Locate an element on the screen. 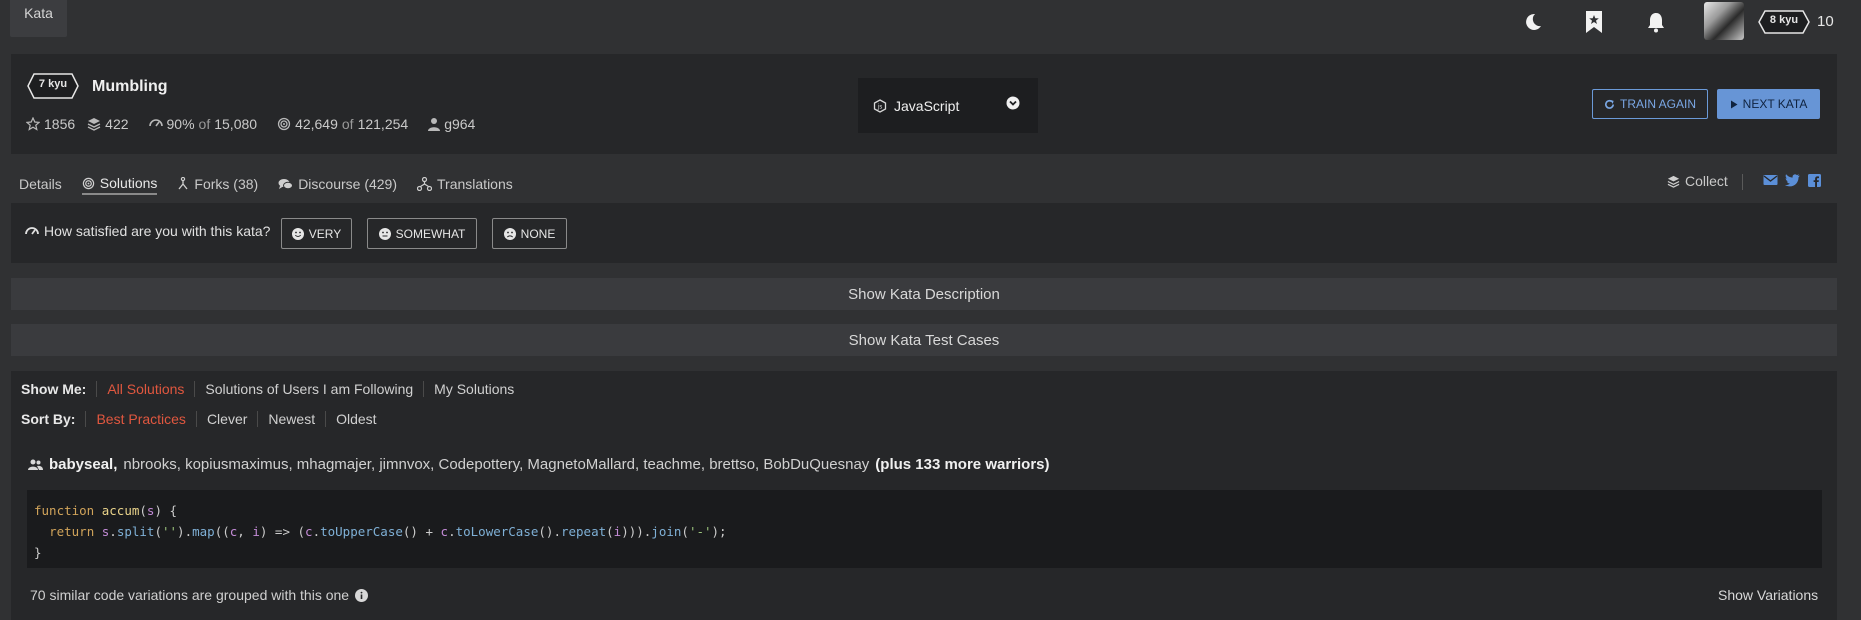  next-kata-label: NEXT KATA is located at coordinates (1775, 104).